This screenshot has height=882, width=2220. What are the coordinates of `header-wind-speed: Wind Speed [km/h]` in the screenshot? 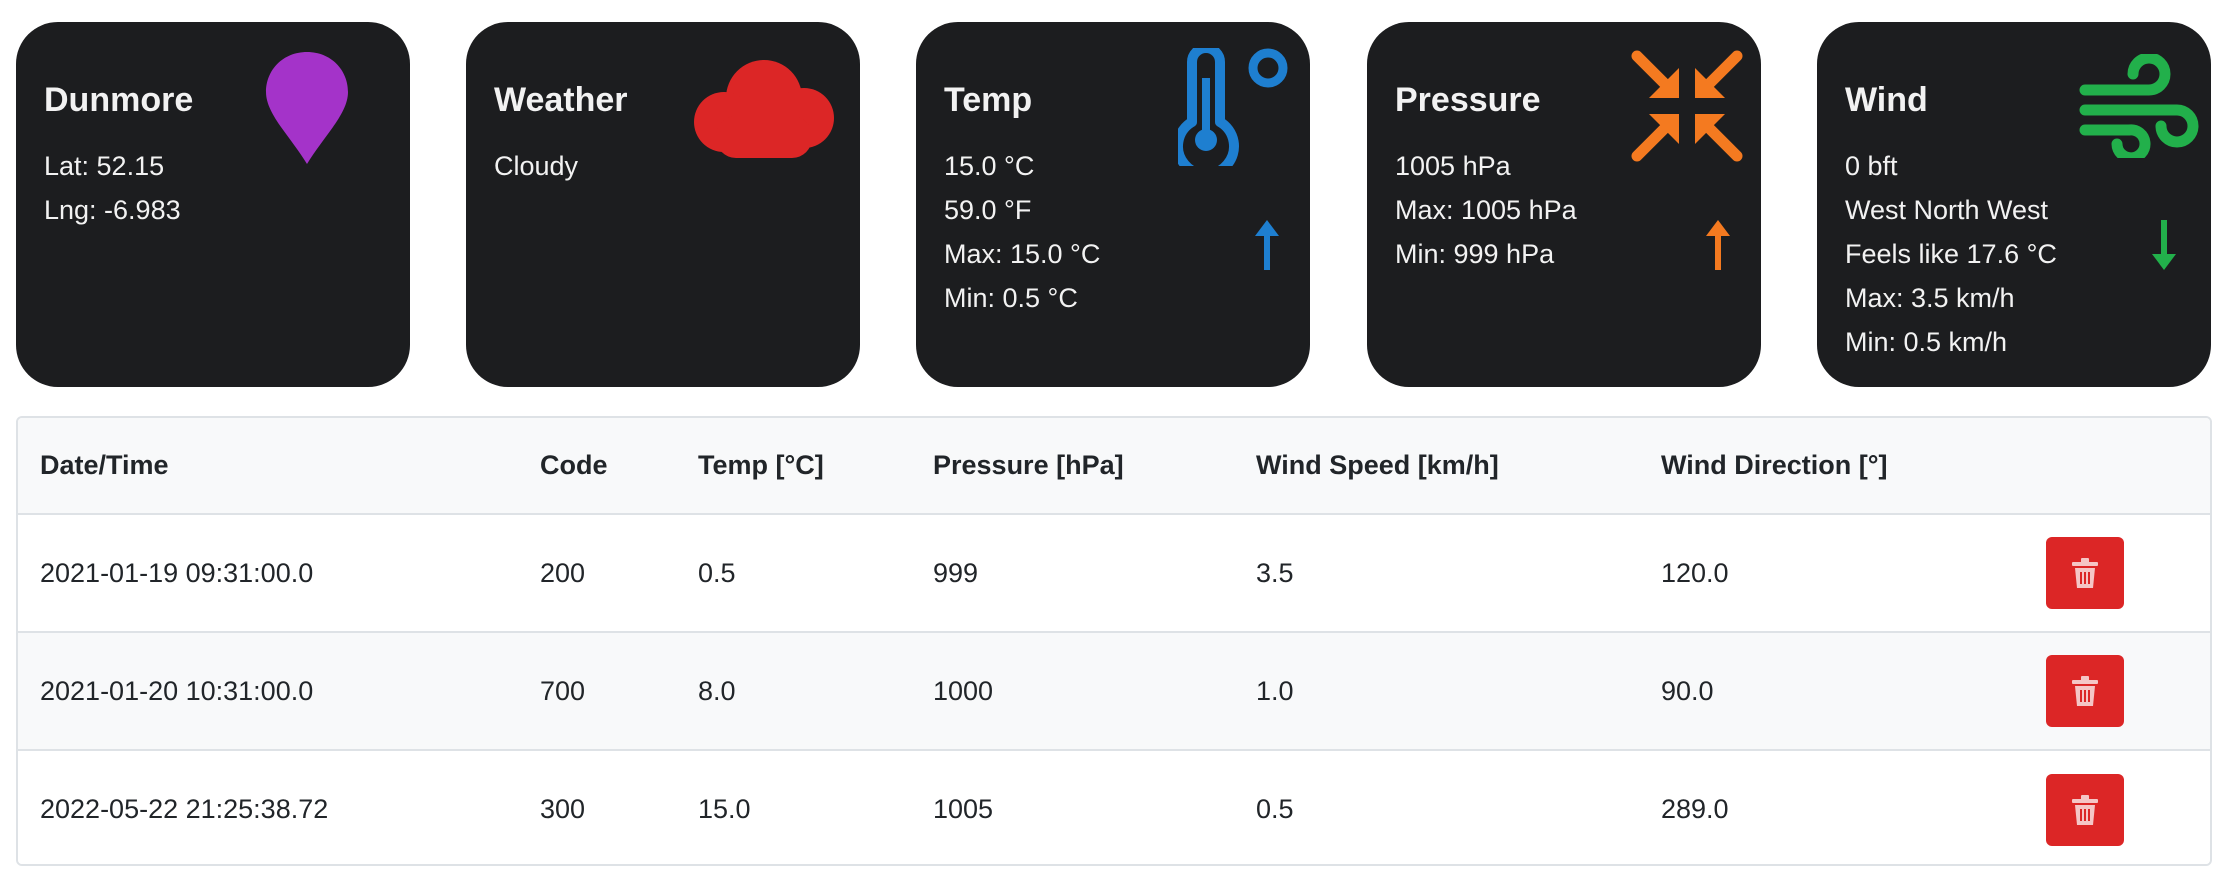 It's located at (1436, 466).